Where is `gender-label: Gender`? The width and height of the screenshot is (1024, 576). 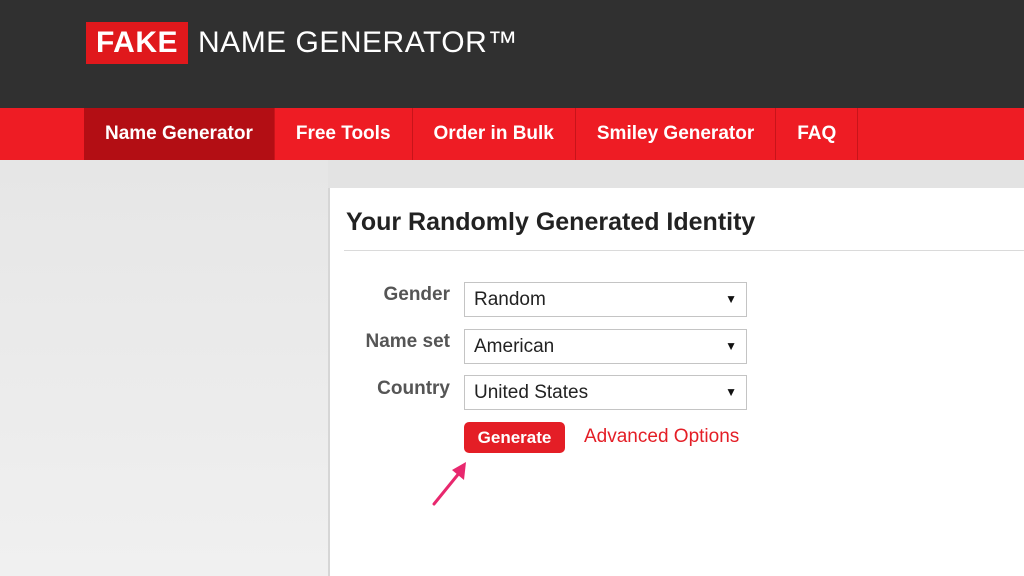 gender-label: Gender is located at coordinates (416, 294).